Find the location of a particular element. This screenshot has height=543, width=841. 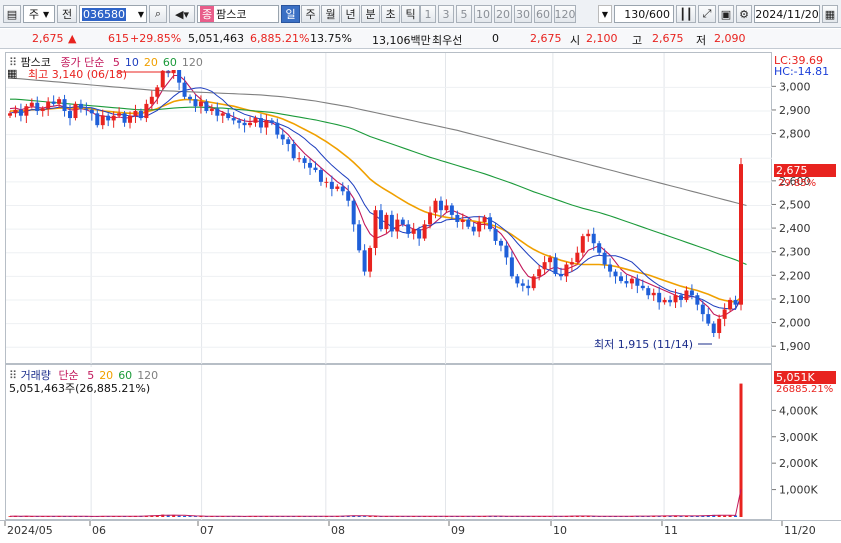

count-input: 130/600 is located at coordinates (644, 14).